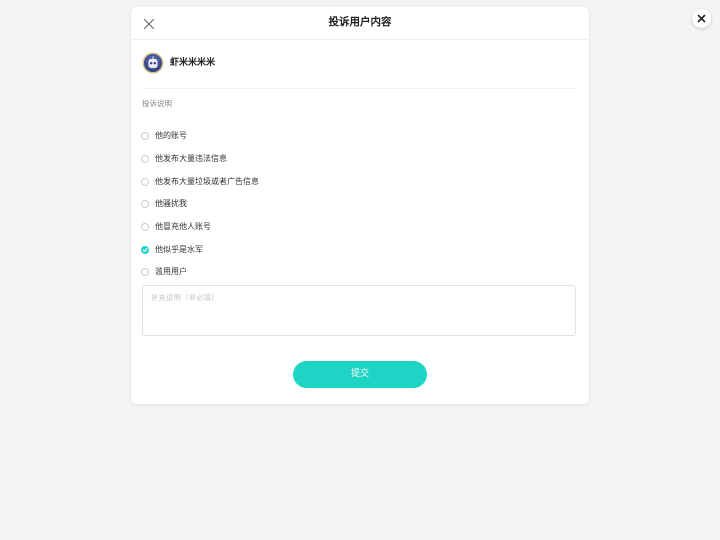 This screenshot has height=540, width=720. Describe the element at coordinates (179, 249) in the screenshot. I see `option-label: 他似乎是水军` at that location.